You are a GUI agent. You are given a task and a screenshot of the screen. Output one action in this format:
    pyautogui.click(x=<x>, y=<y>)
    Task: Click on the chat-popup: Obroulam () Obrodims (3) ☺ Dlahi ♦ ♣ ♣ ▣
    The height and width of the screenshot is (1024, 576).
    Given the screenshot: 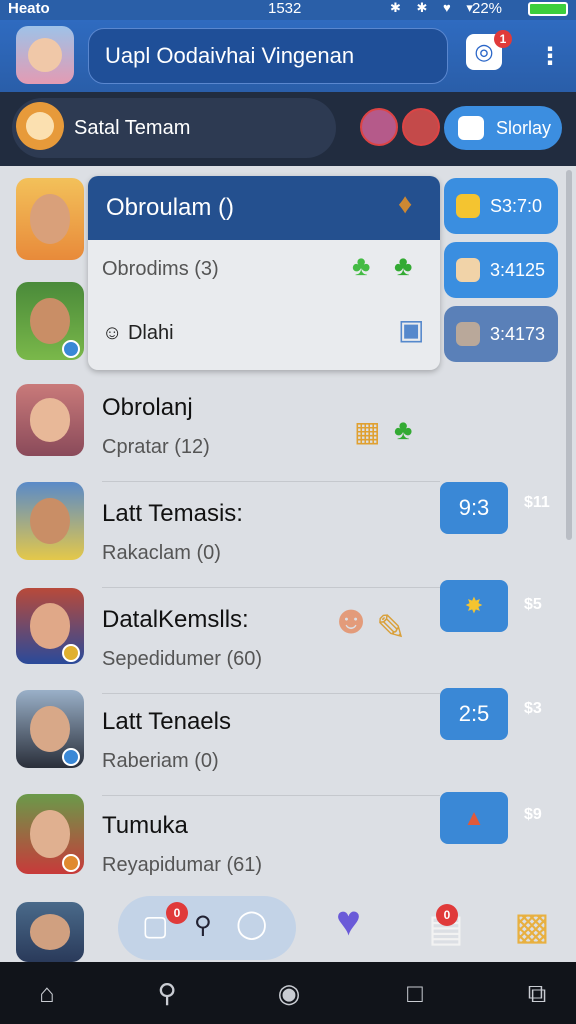 What is the action you would take?
    pyautogui.click(x=264, y=273)
    